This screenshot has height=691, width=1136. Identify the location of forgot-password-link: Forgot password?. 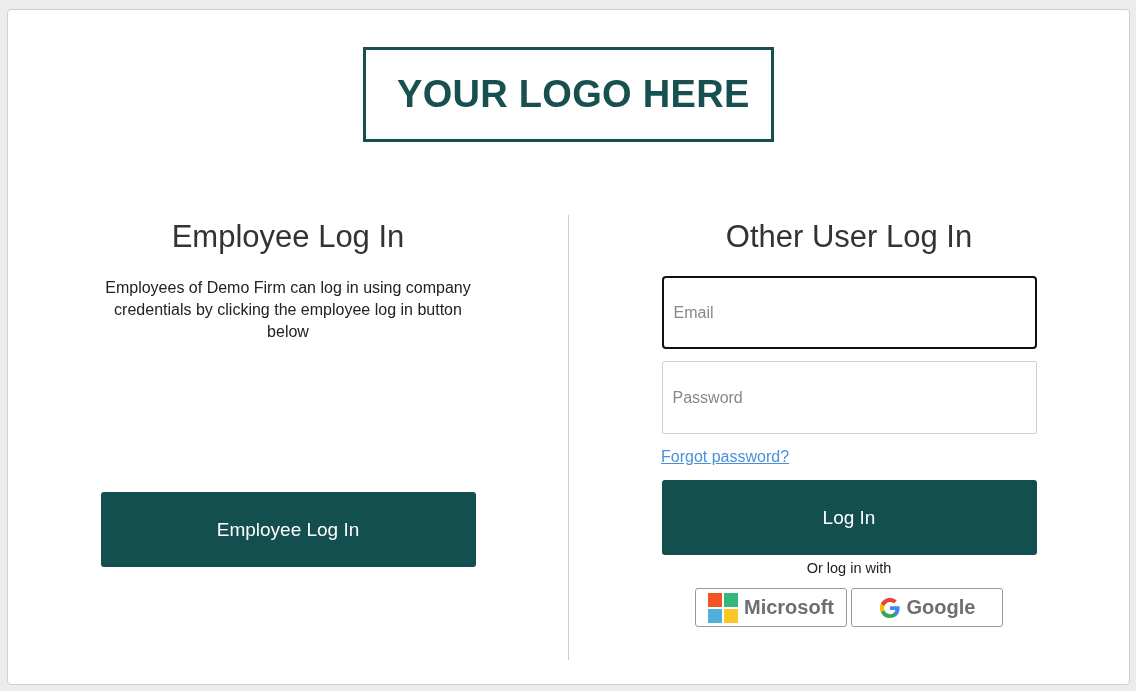
(725, 457).